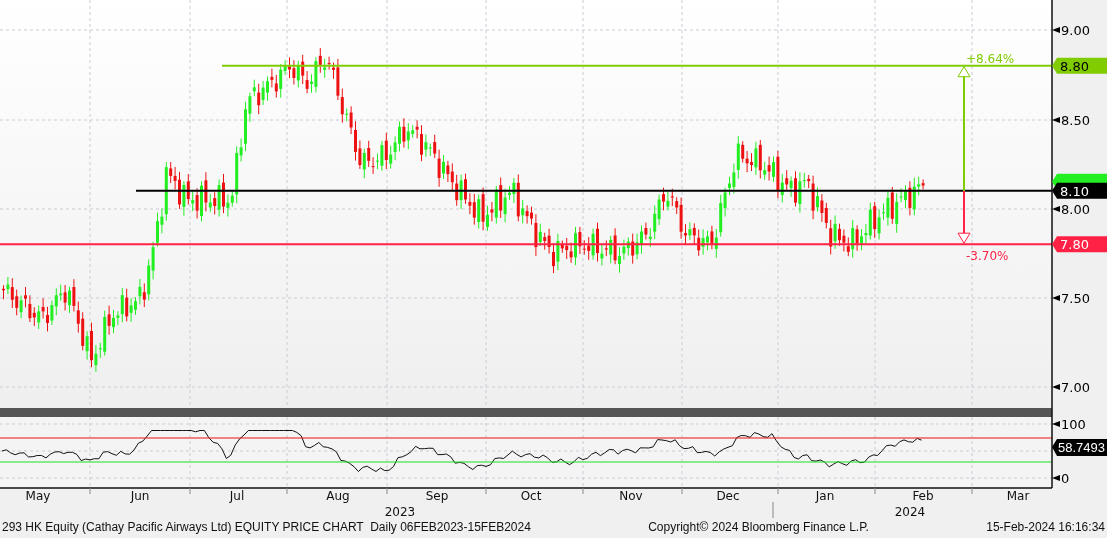 The image size is (1107, 538). What do you see at coordinates (140, 496) in the screenshot?
I see `month-label: Jun` at bounding box center [140, 496].